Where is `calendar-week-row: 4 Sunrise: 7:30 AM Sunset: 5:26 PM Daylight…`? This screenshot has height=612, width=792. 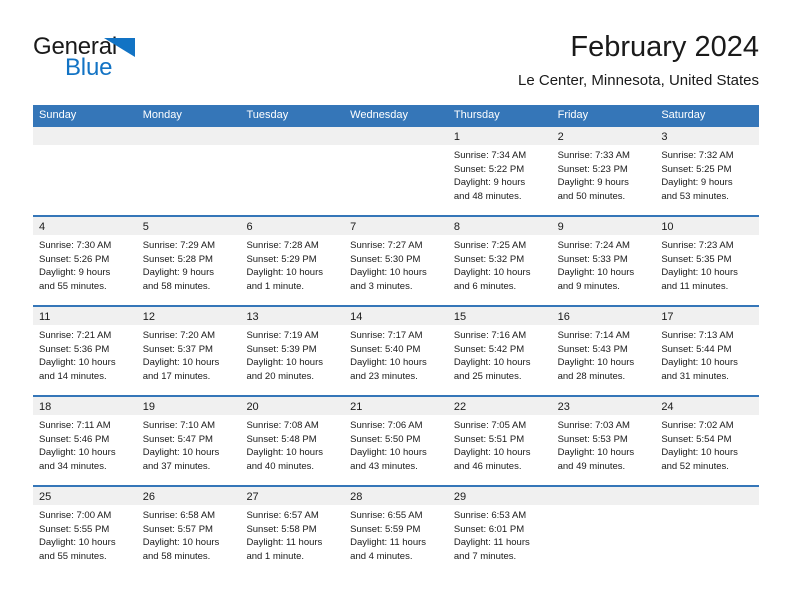 calendar-week-row: 4 Sunrise: 7:30 AM Sunset: 5:26 PM Daylight… is located at coordinates (396, 260).